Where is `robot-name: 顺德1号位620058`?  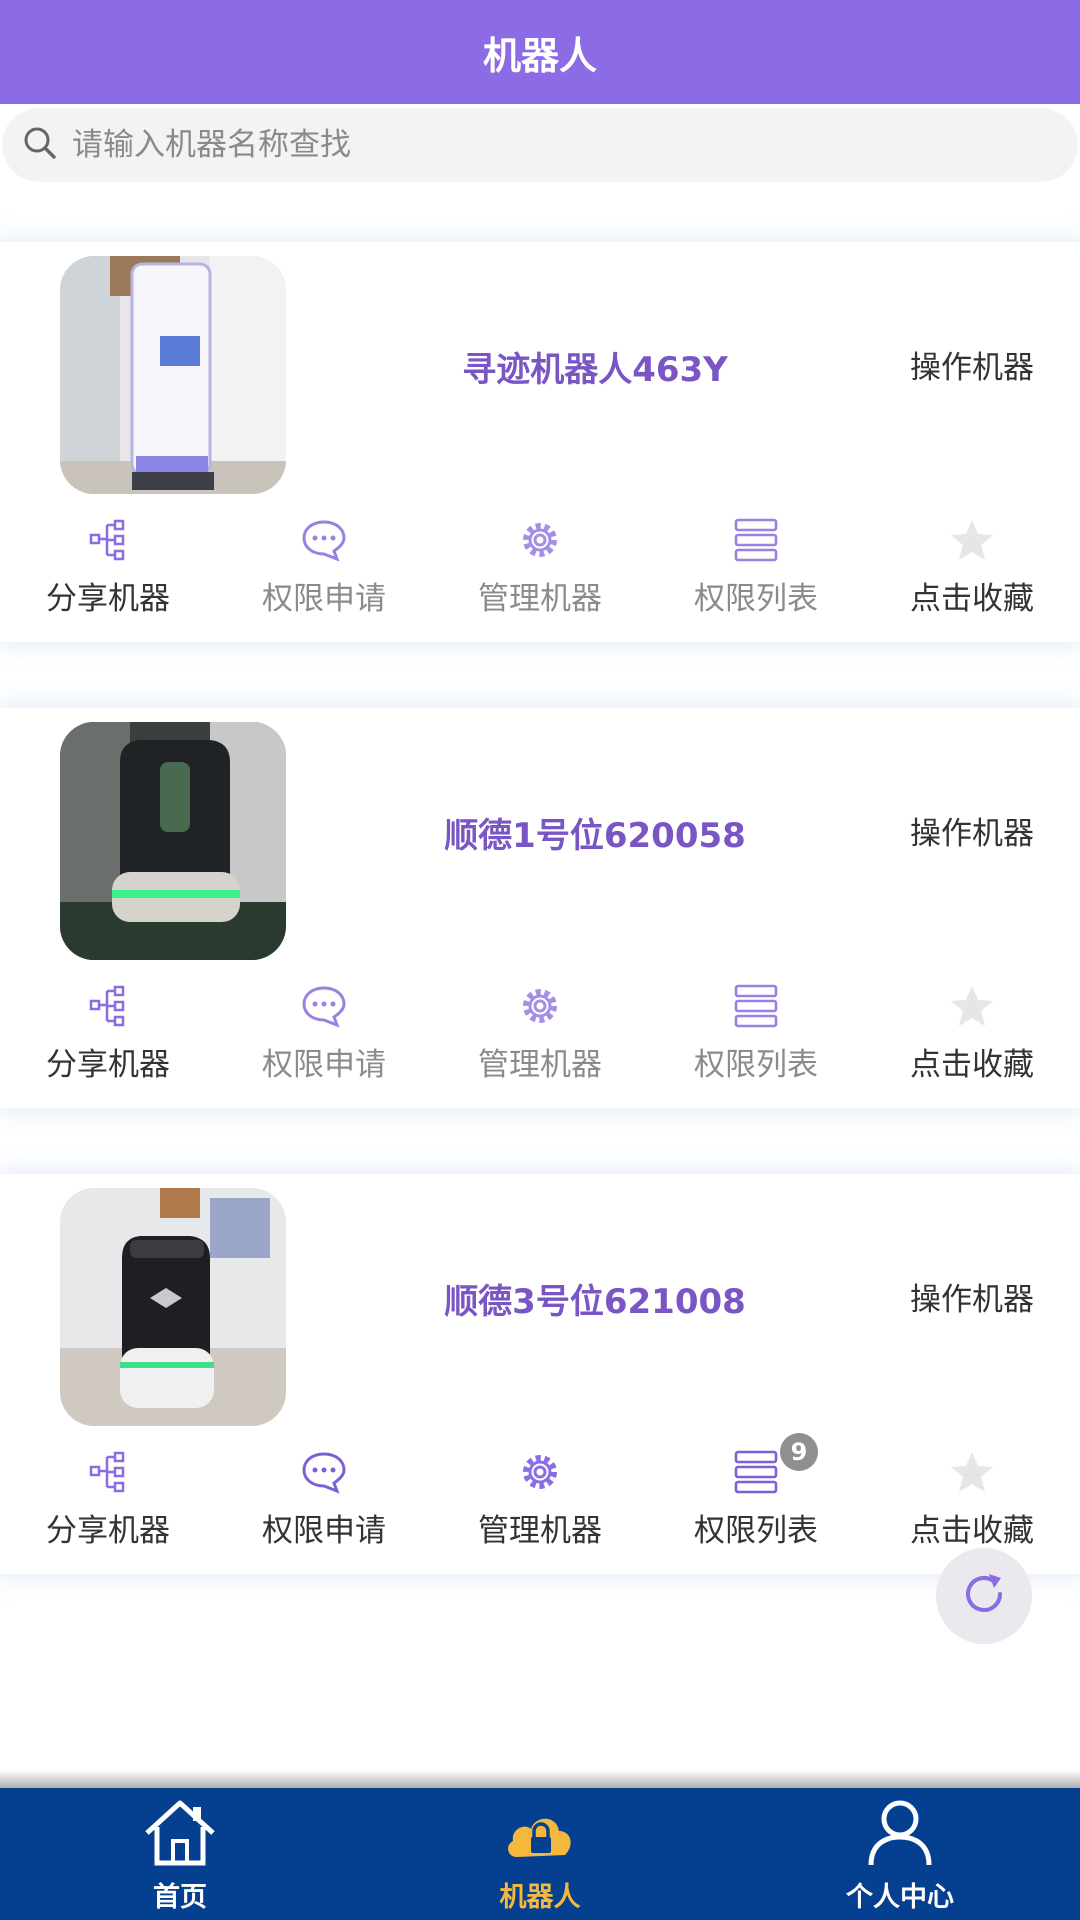 robot-name: 顺德1号位620058 is located at coordinates (595, 836).